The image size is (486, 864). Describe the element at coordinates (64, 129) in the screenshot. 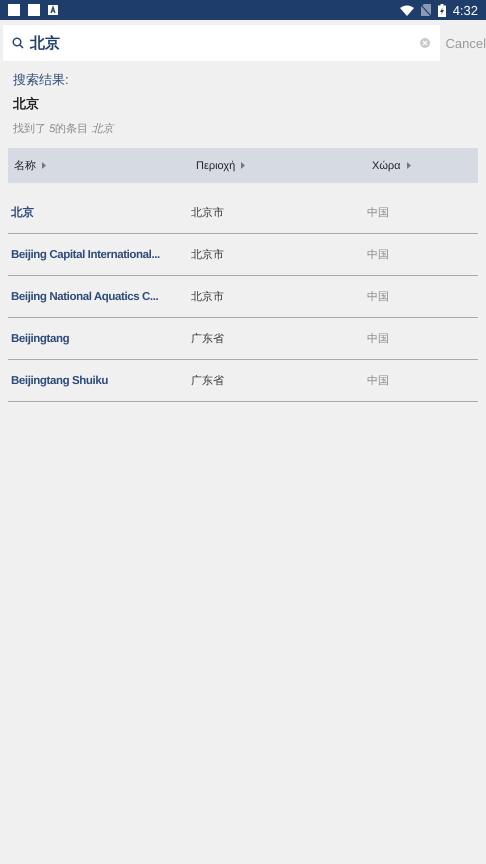

I see `results-summary: 找到了 5的条目 北京` at that location.